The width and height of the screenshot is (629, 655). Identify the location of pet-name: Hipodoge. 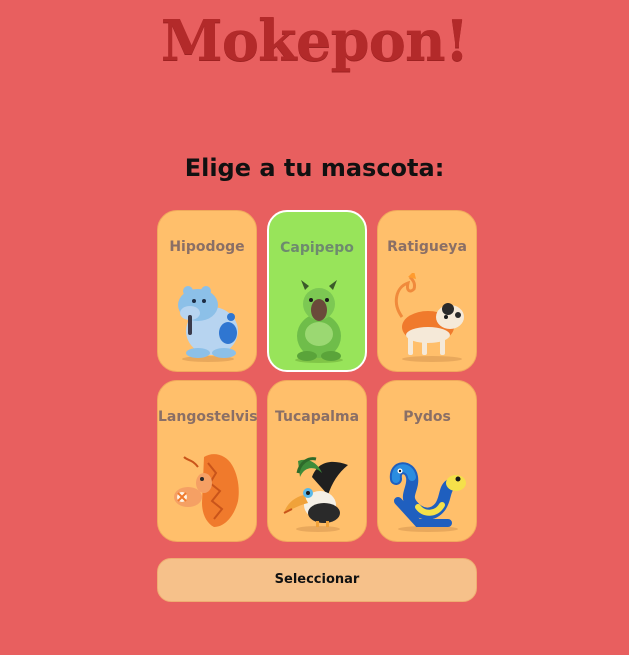
(207, 247).